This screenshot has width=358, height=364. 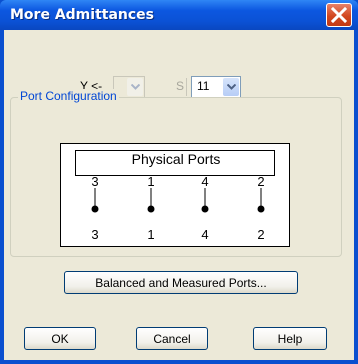 I want to click on window-title: More Admittances, so click(x=82, y=15).